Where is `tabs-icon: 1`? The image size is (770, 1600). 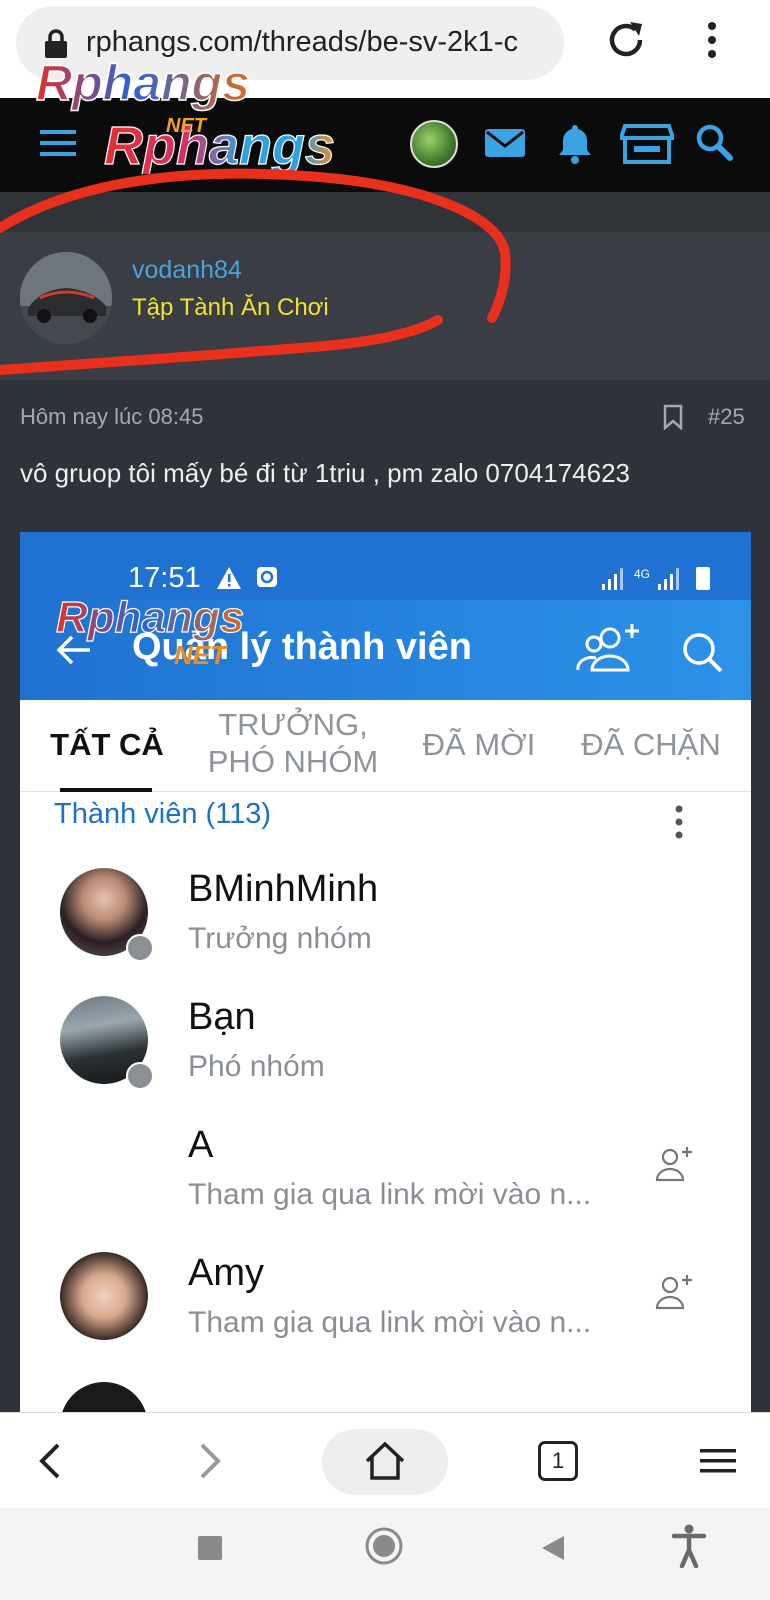 tabs-icon: 1 is located at coordinates (558, 1461).